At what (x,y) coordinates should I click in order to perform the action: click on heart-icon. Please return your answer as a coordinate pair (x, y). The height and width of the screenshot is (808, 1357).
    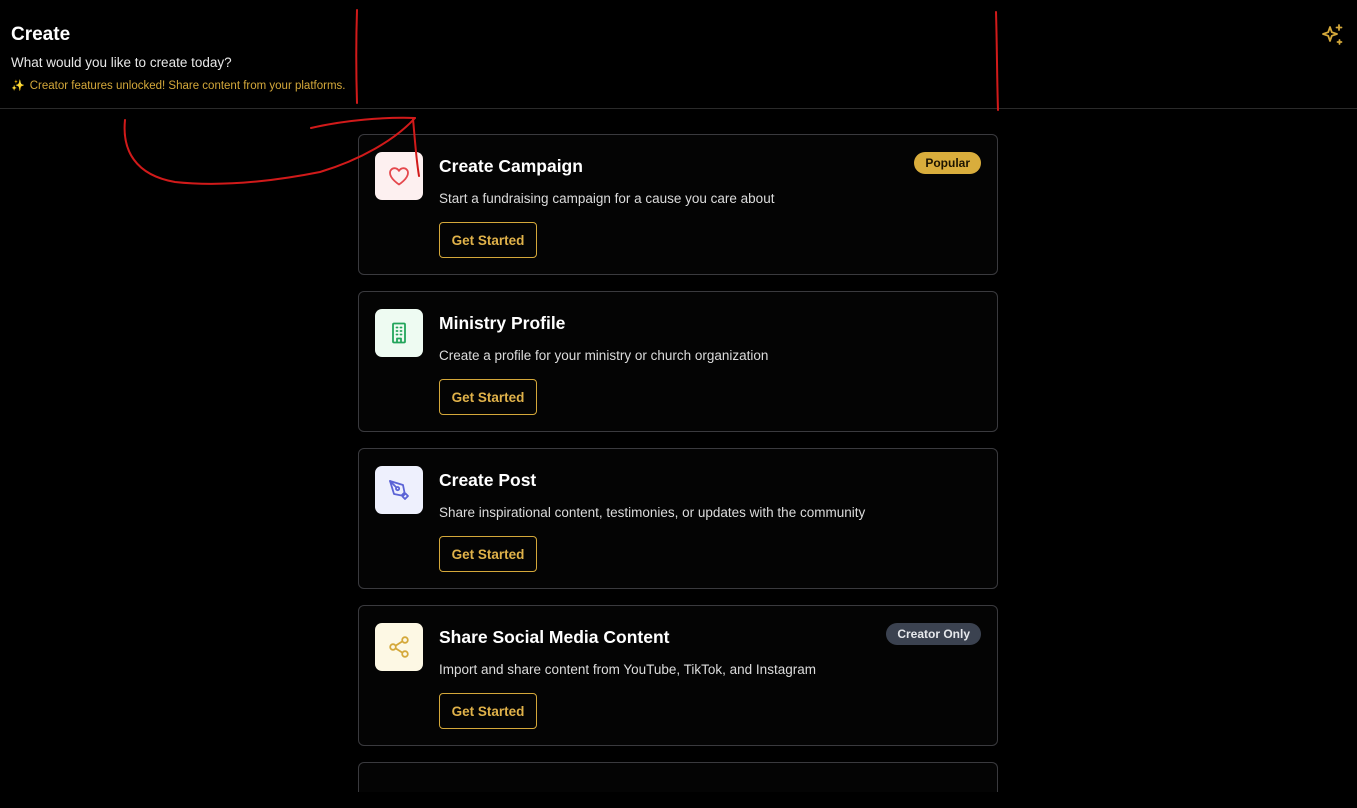
    Looking at the image, I should click on (399, 176).